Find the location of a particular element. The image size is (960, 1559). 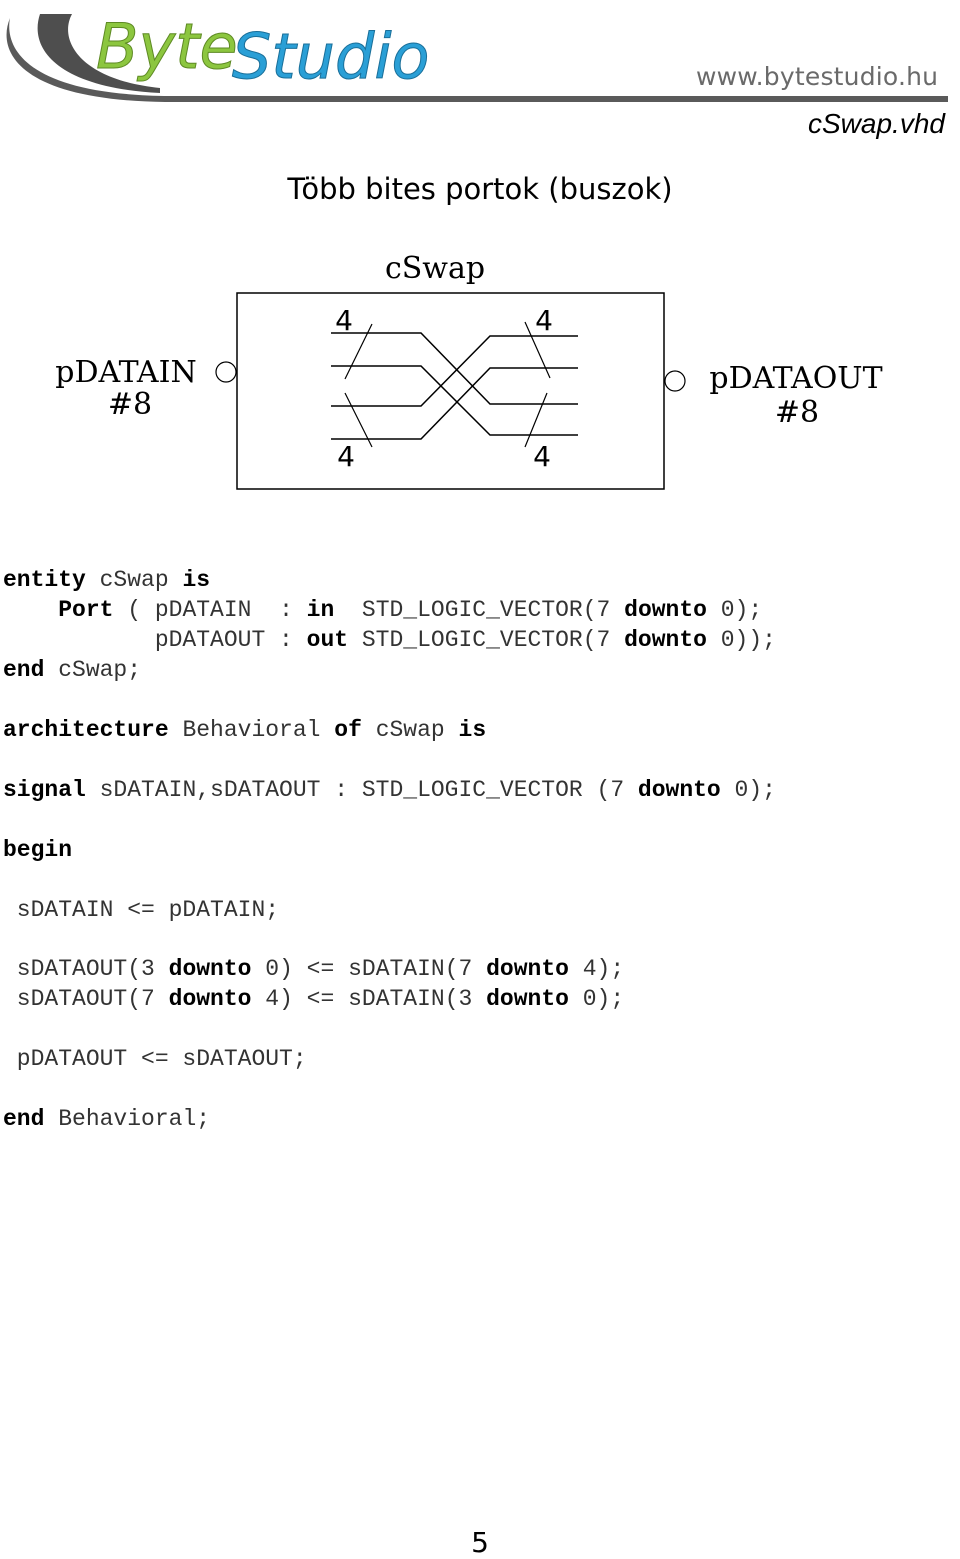

code-text: Behavioral; is located at coordinates (127, 1119).